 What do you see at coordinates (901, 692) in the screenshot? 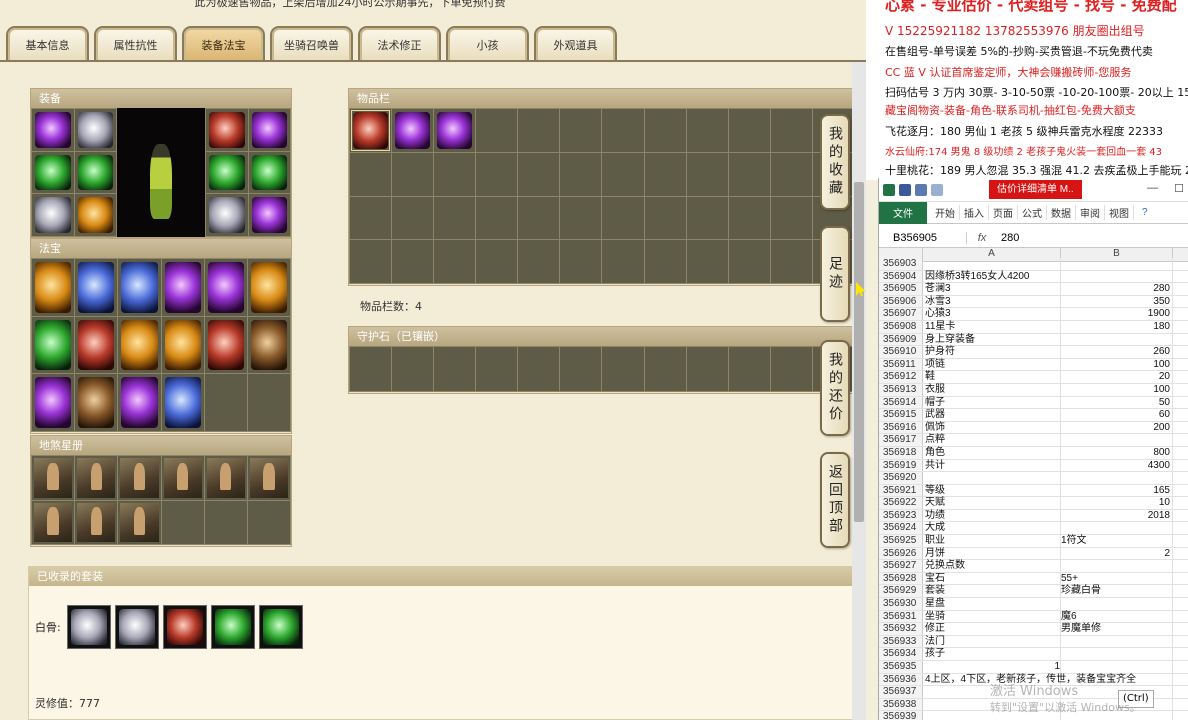
I see `row-number: 356937` at bounding box center [901, 692].